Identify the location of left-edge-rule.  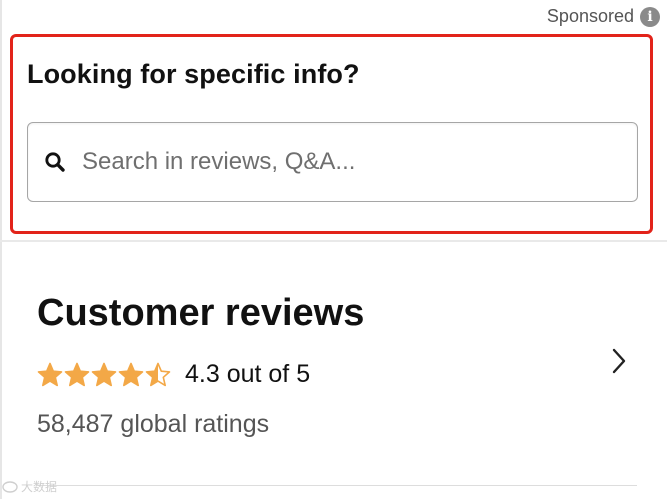
(1, 249).